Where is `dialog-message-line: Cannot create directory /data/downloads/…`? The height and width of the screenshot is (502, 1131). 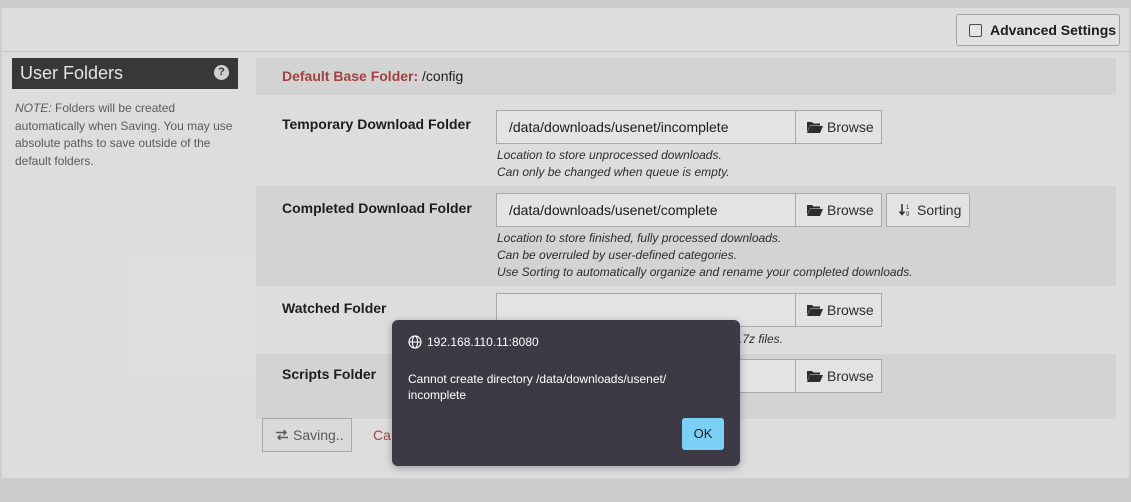 dialog-message-line: Cannot create directory /data/downloads/… is located at coordinates (537, 379).